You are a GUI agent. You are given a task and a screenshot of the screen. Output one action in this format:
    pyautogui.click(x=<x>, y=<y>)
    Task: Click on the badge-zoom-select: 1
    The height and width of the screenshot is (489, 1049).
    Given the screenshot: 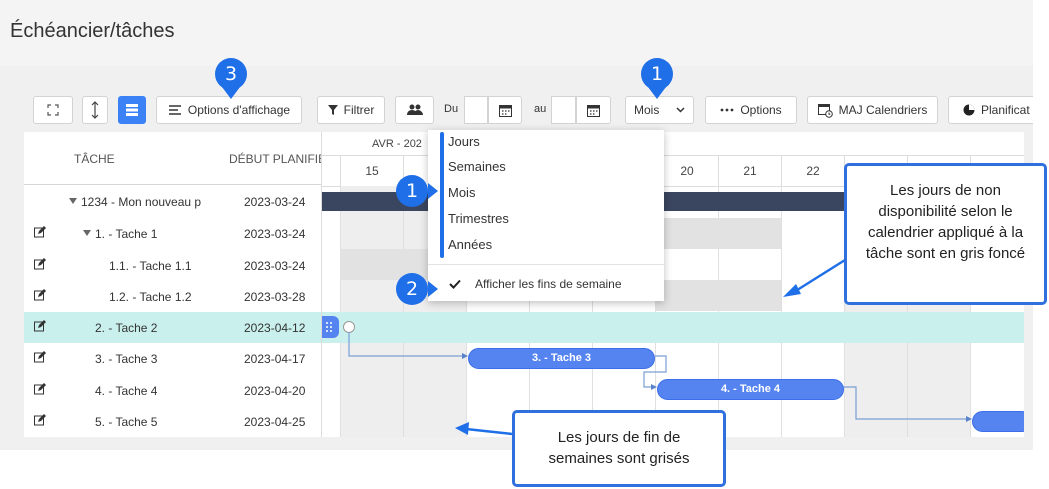 What is the action you would take?
    pyautogui.click(x=657, y=74)
    